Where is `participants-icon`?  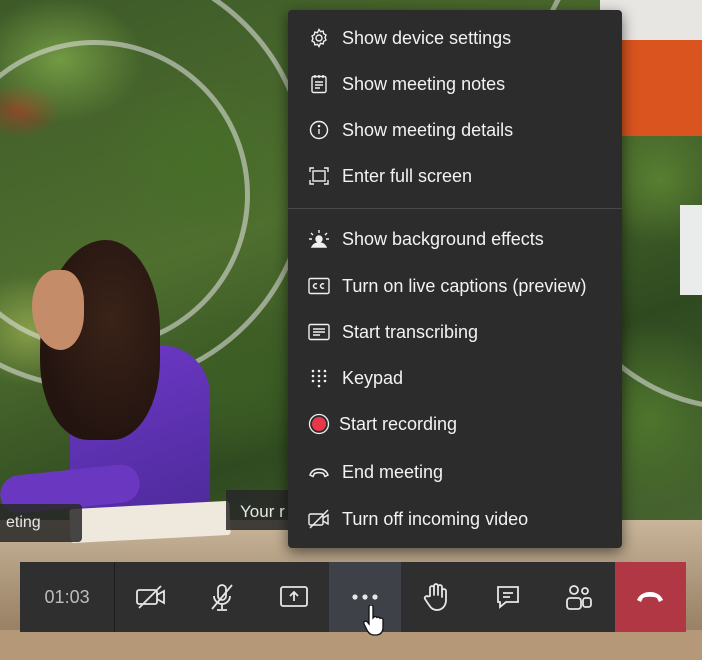 participants-icon is located at coordinates (579, 597).